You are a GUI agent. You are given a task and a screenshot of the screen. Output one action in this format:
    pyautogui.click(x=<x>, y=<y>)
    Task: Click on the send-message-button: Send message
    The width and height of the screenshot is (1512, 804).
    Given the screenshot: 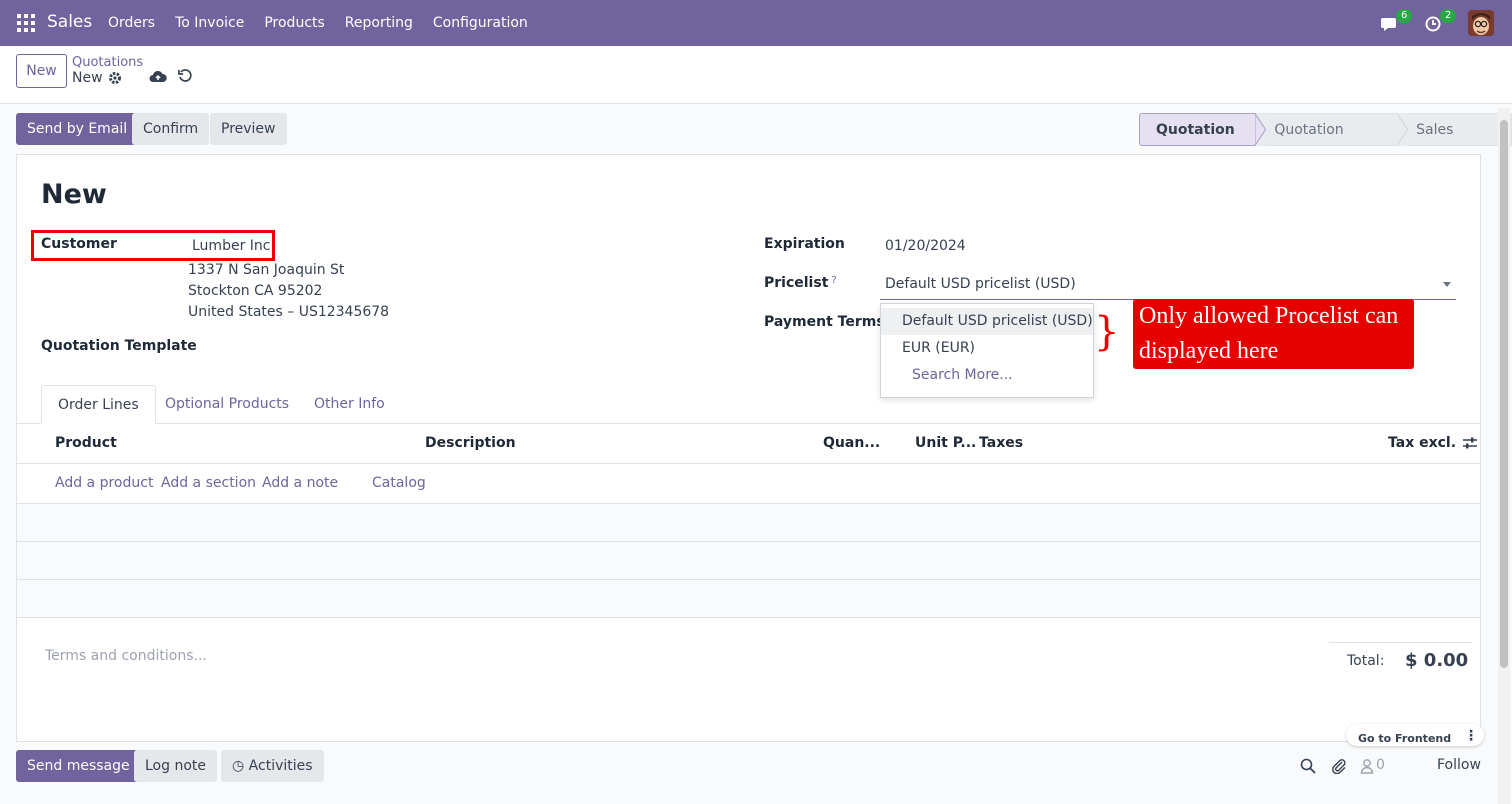 What is the action you would take?
    pyautogui.click(x=78, y=766)
    